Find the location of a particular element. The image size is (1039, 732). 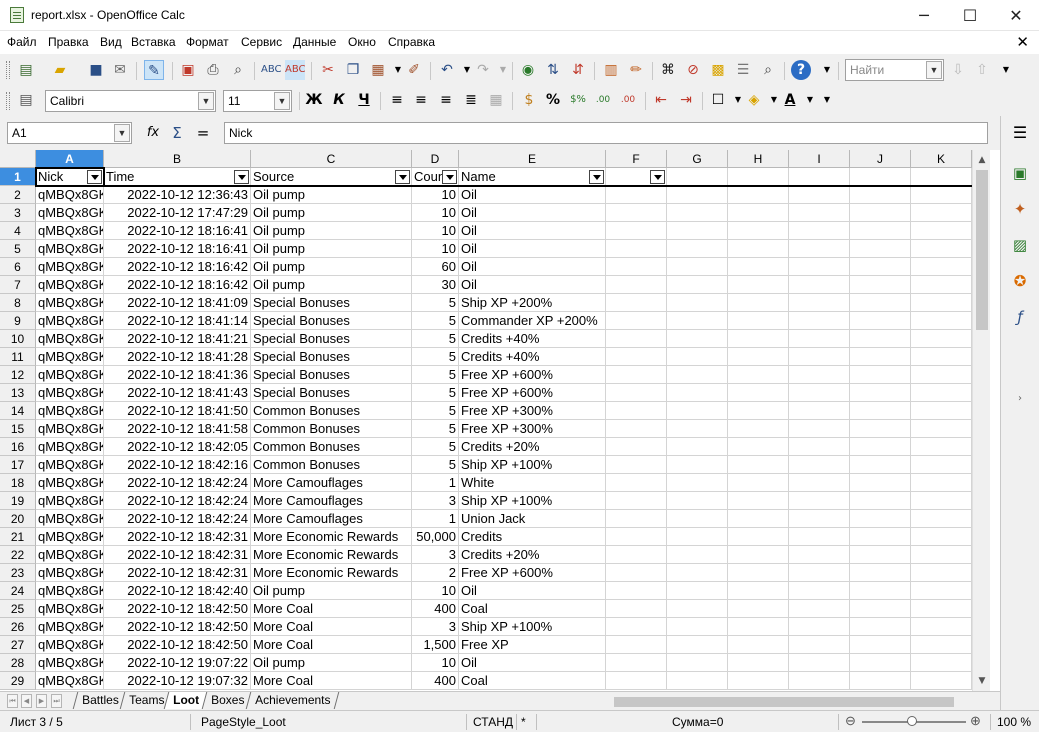

menu-view: Вид is located at coordinates (111, 42).